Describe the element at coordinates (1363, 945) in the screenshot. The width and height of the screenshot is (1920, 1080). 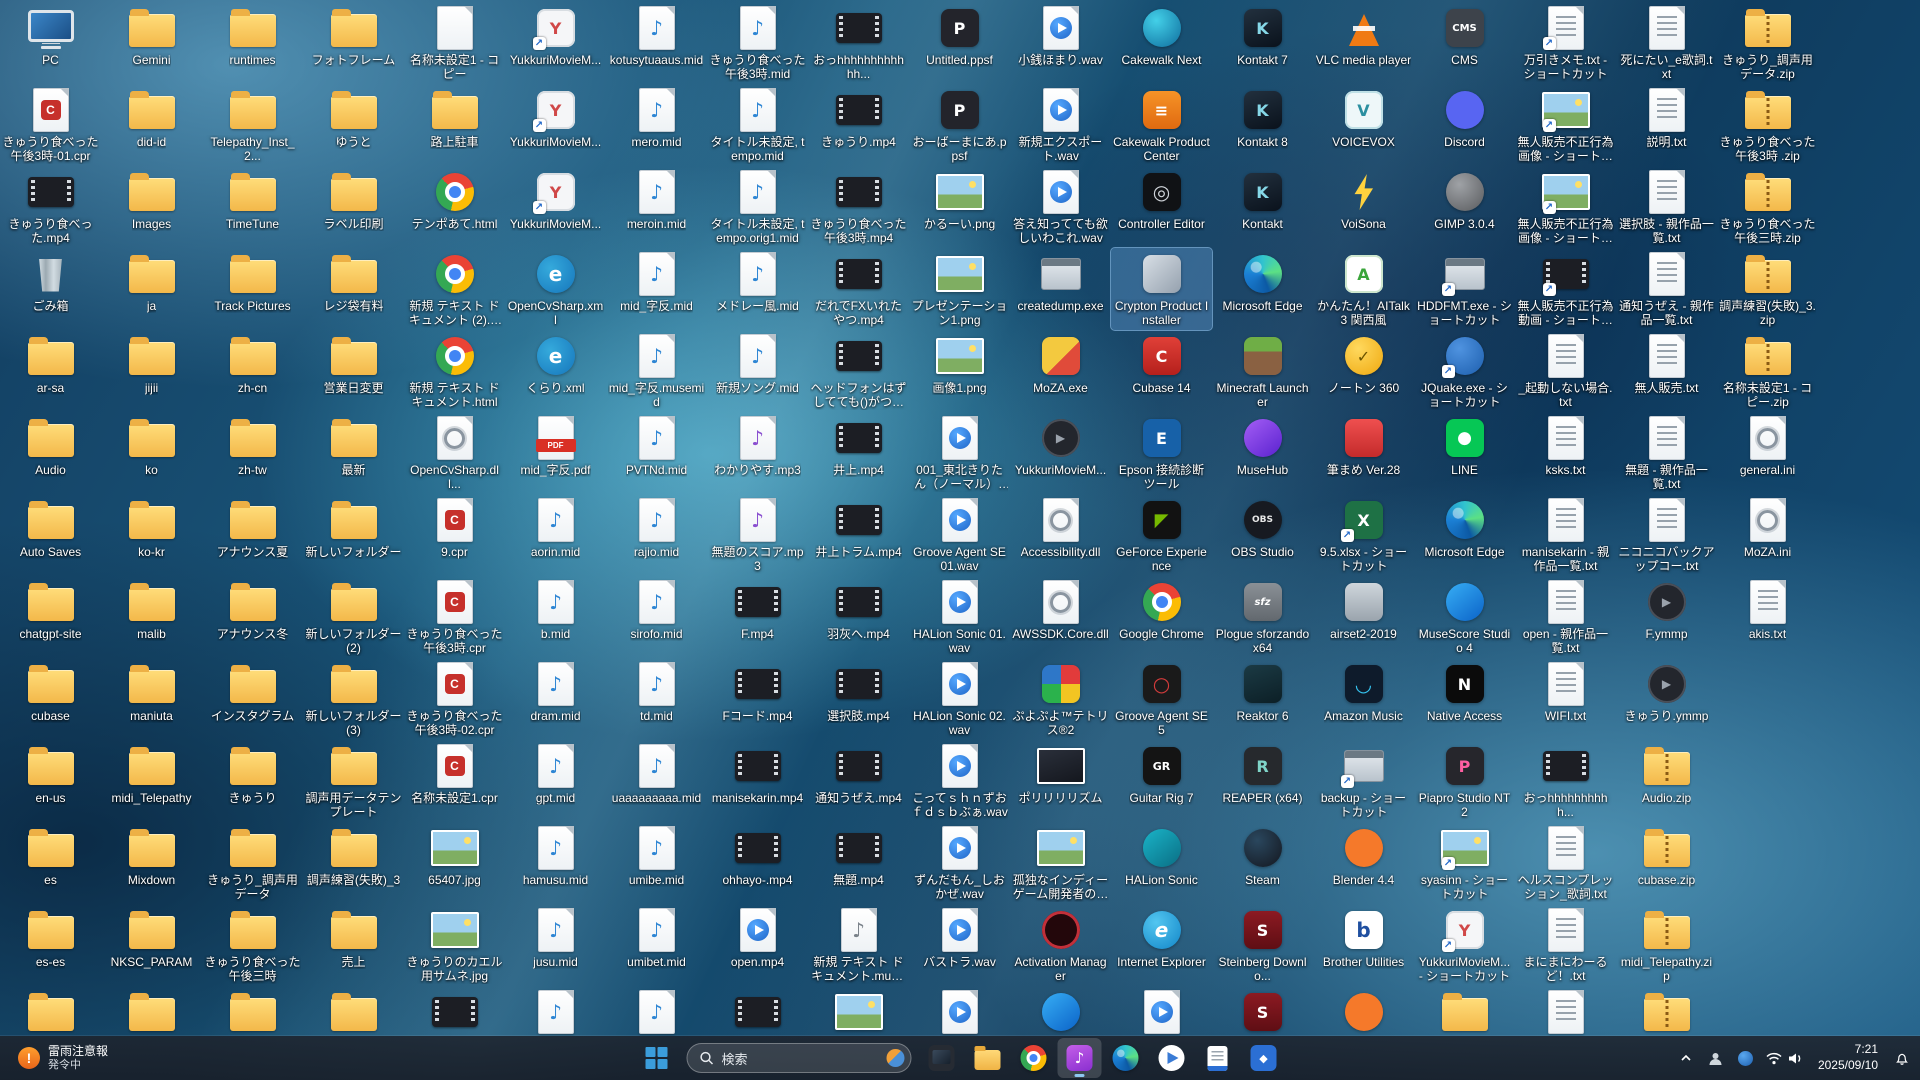
I see `desktop-icon: b Brother Utilities` at that location.